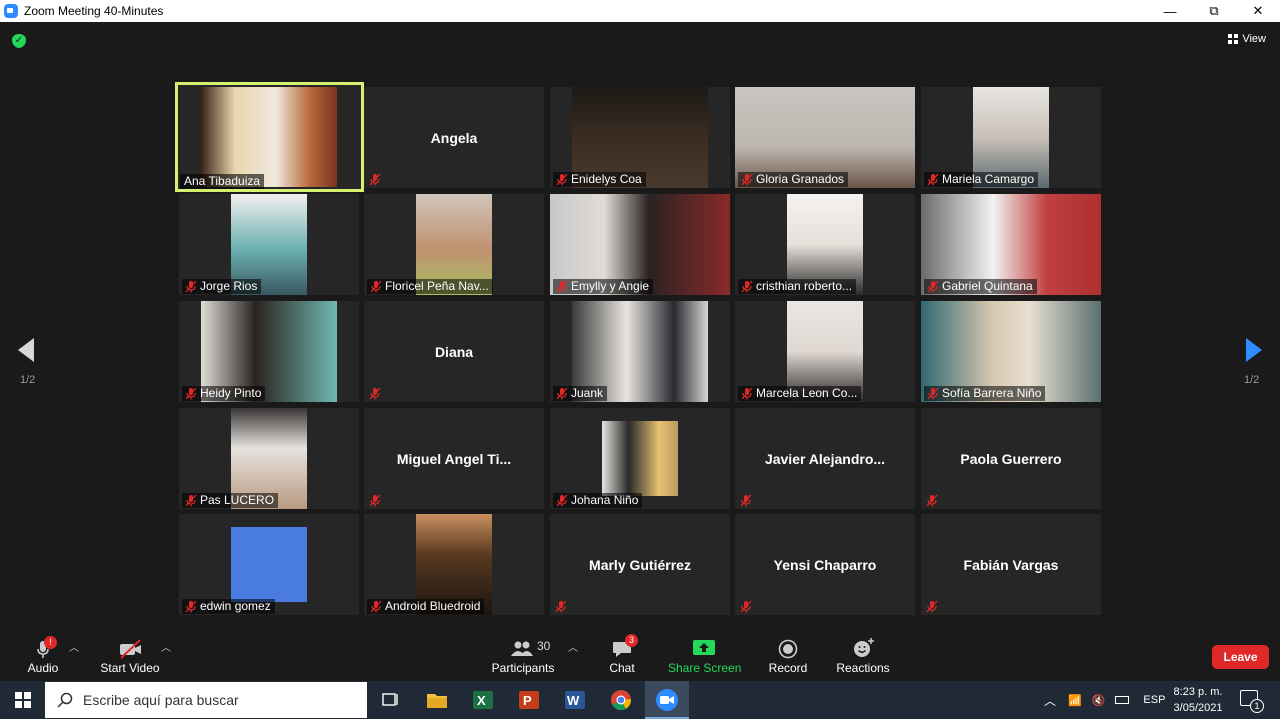 This screenshot has width=1280, height=719. I want to click on participant-name-label: Emylly y Angie, so click(603, 286).